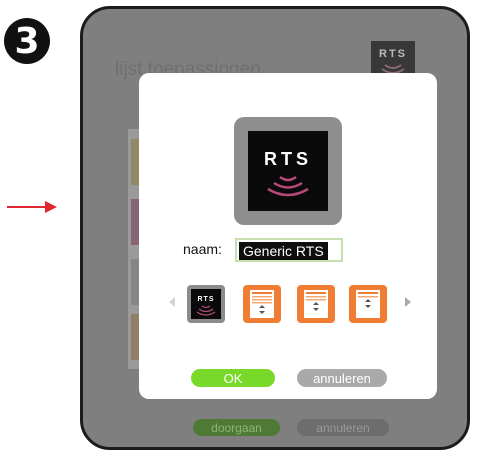 The image size is (477, 456). I want to click on name-input: Generic RTS, so click(289, 250).